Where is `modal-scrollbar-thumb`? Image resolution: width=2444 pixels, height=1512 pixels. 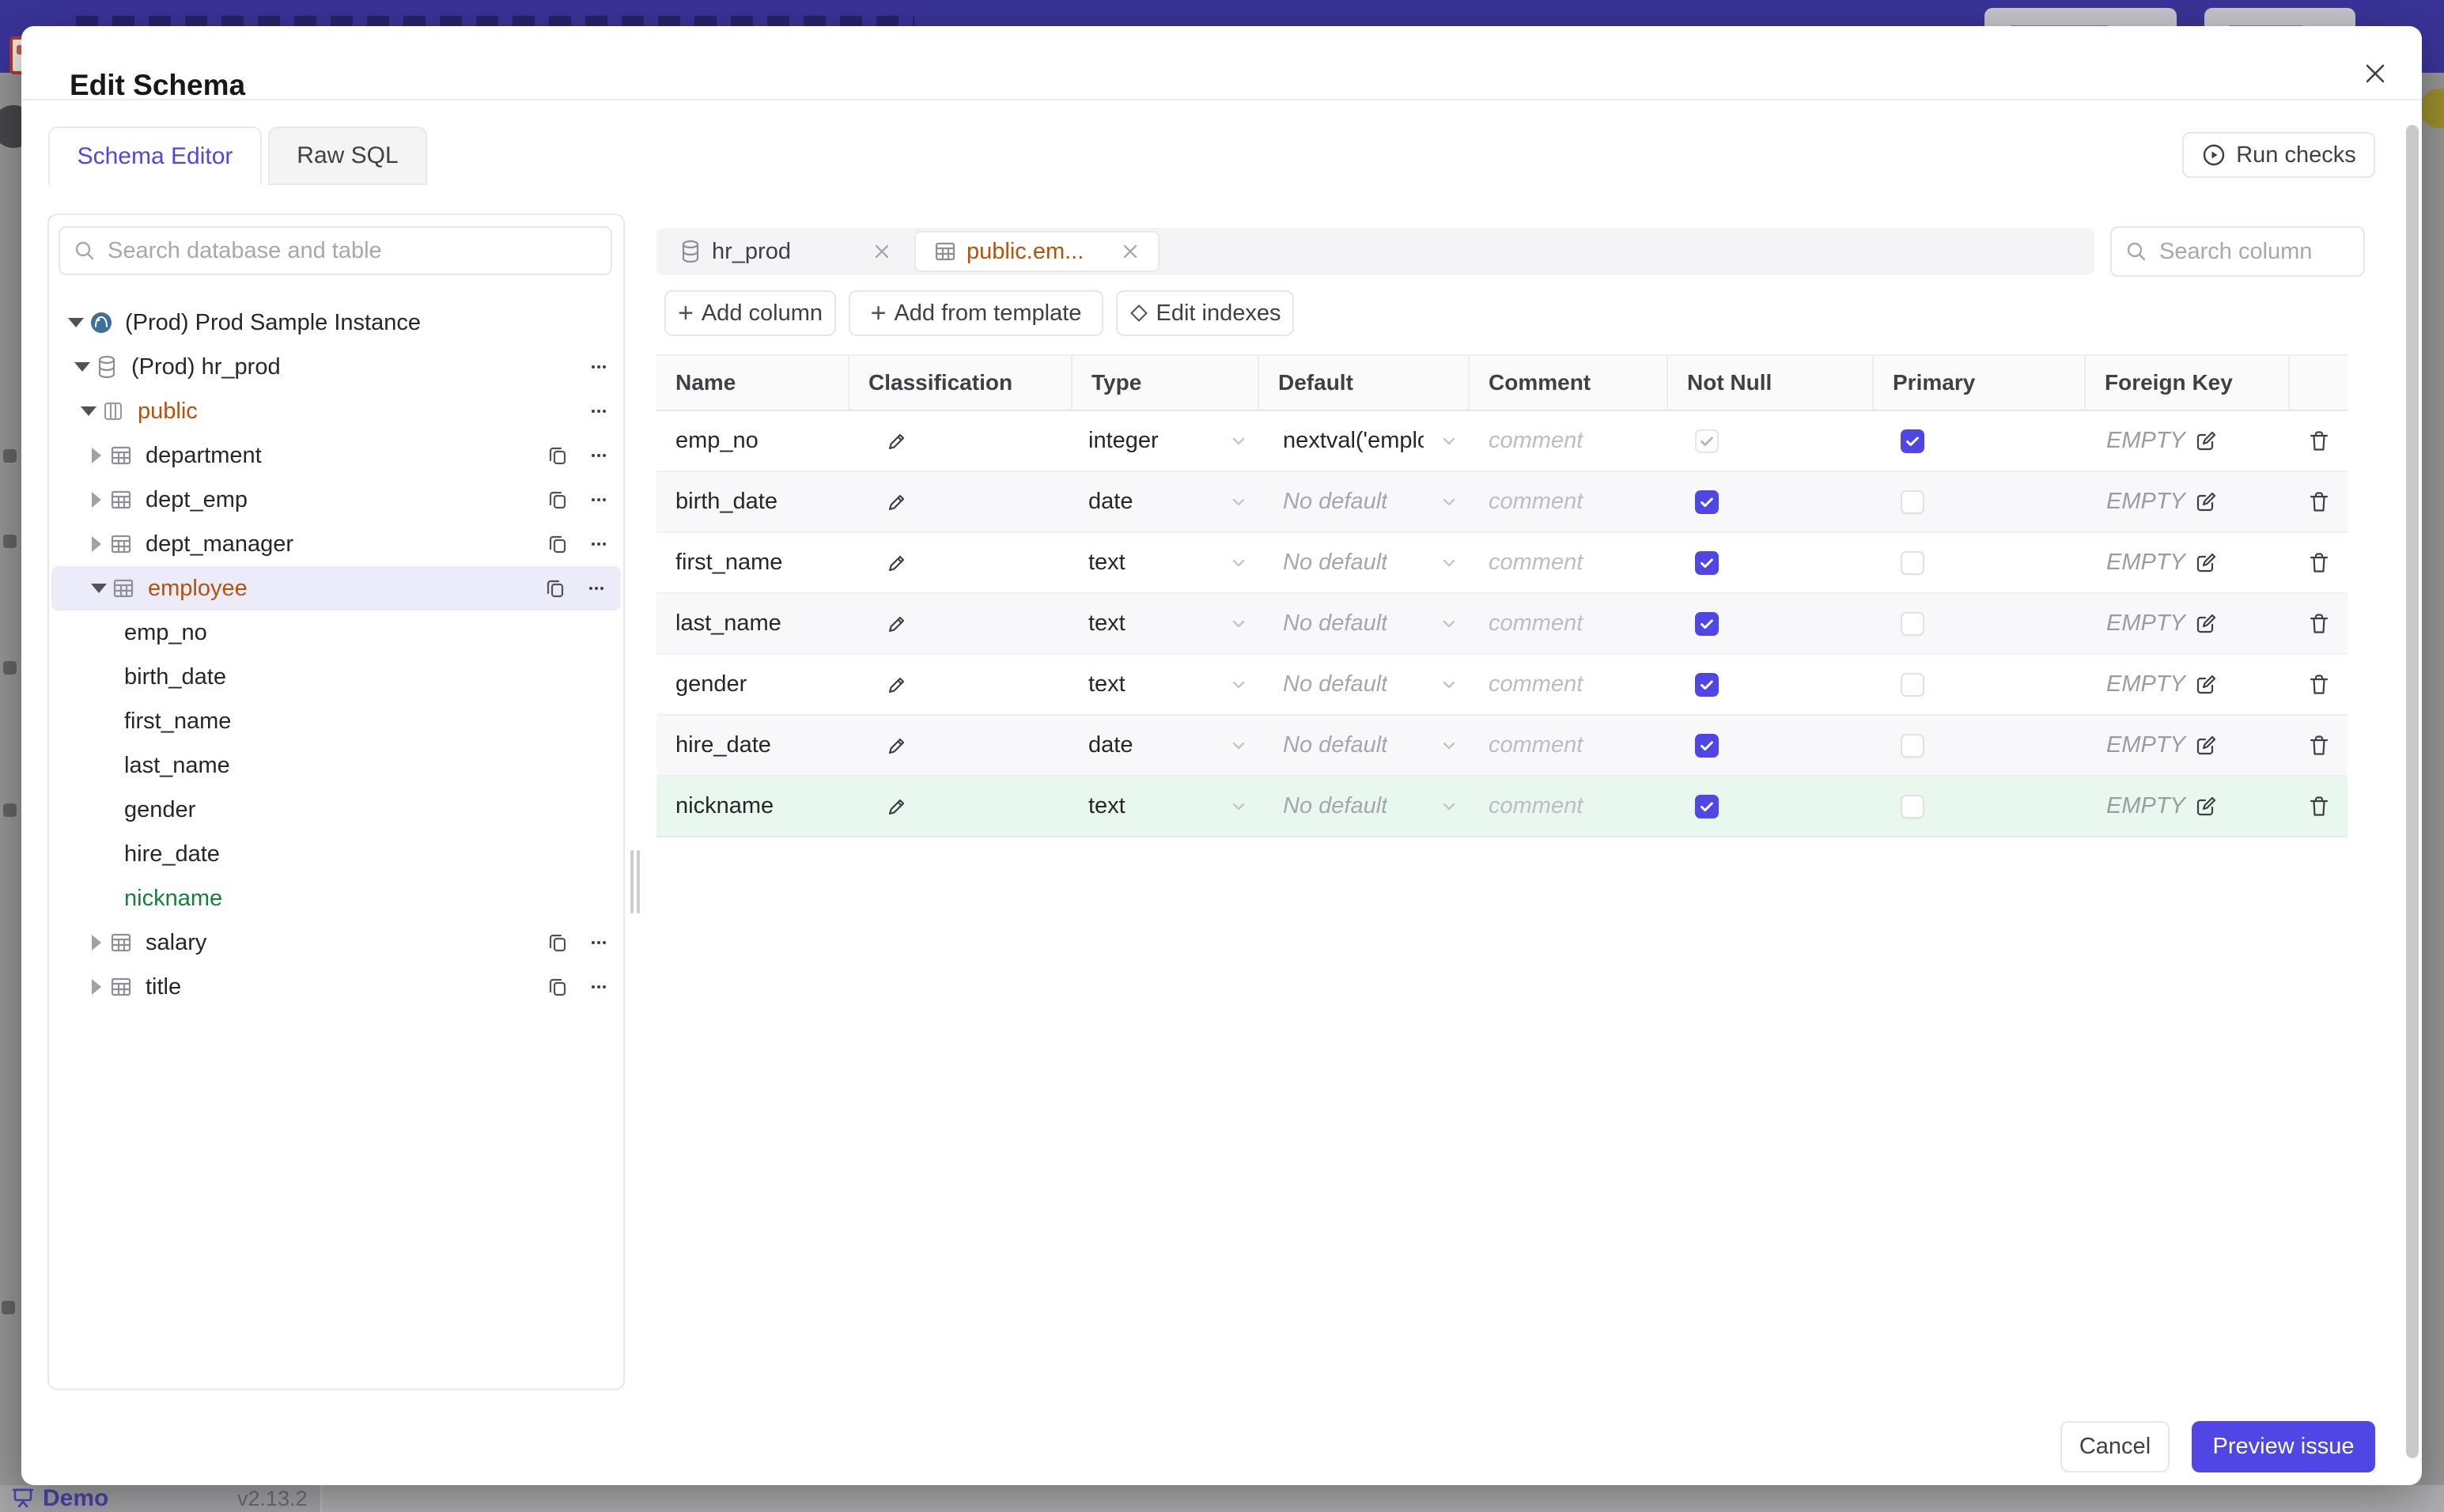 modal-scrollbar-thumb is located at coordinates (2412, 792).